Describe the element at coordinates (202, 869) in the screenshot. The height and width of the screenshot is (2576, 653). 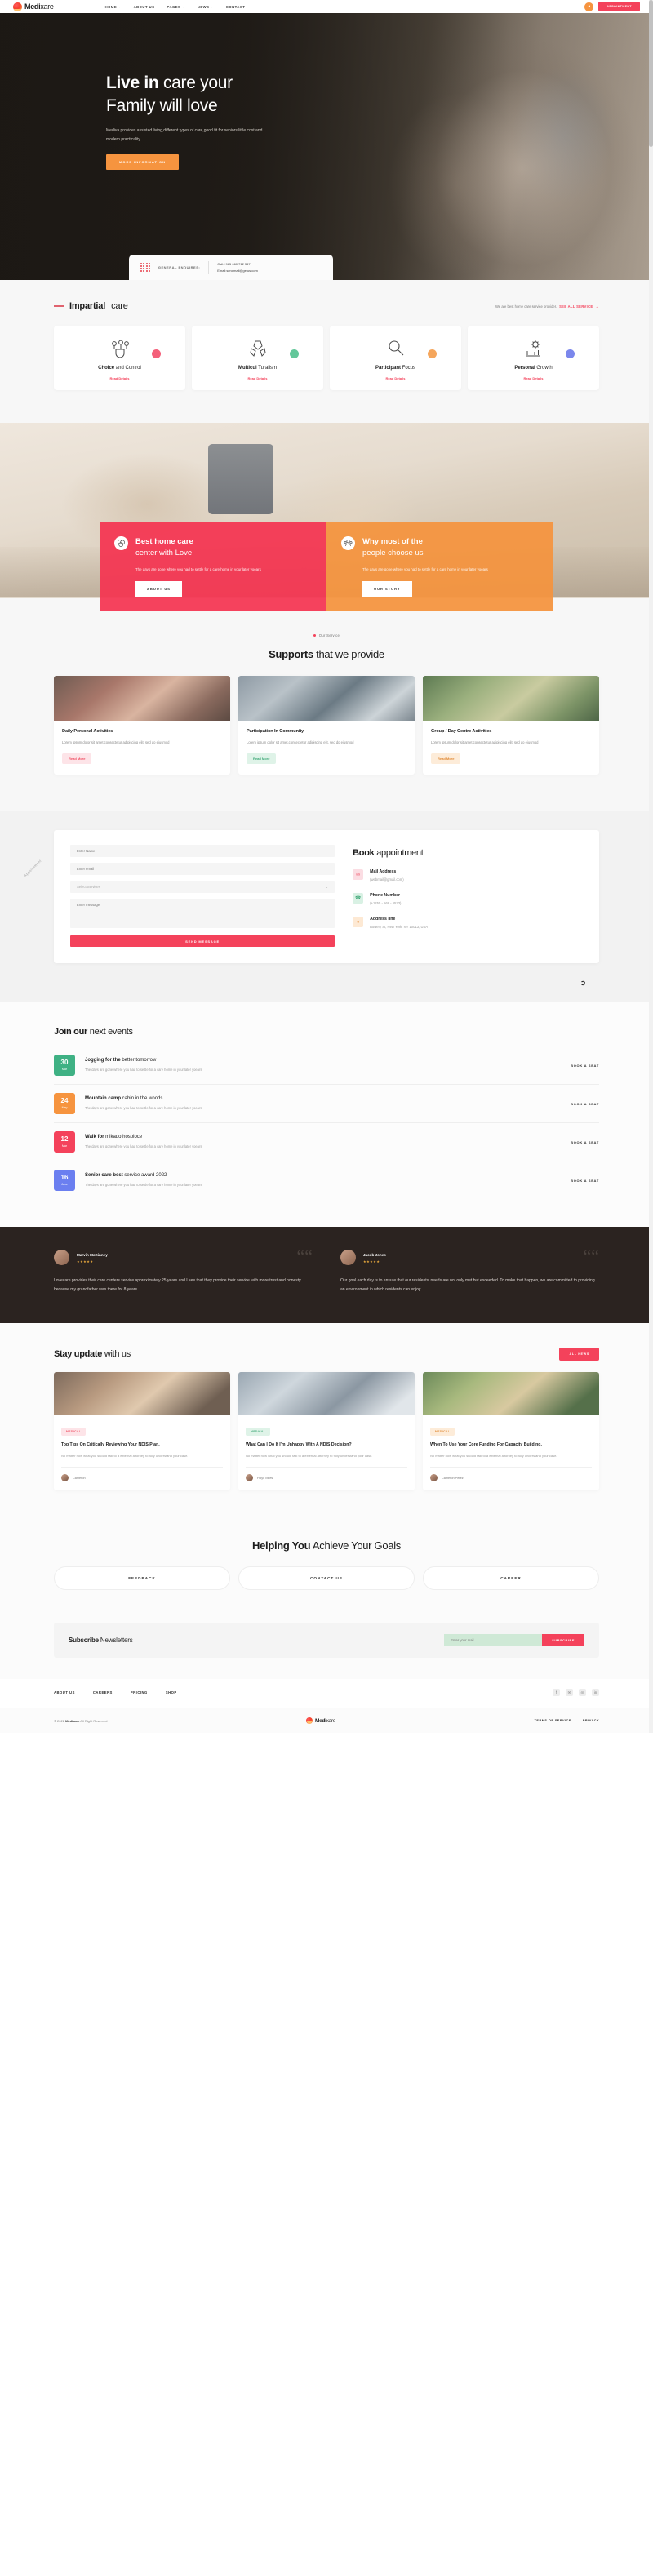
I see `email-input` at that location.